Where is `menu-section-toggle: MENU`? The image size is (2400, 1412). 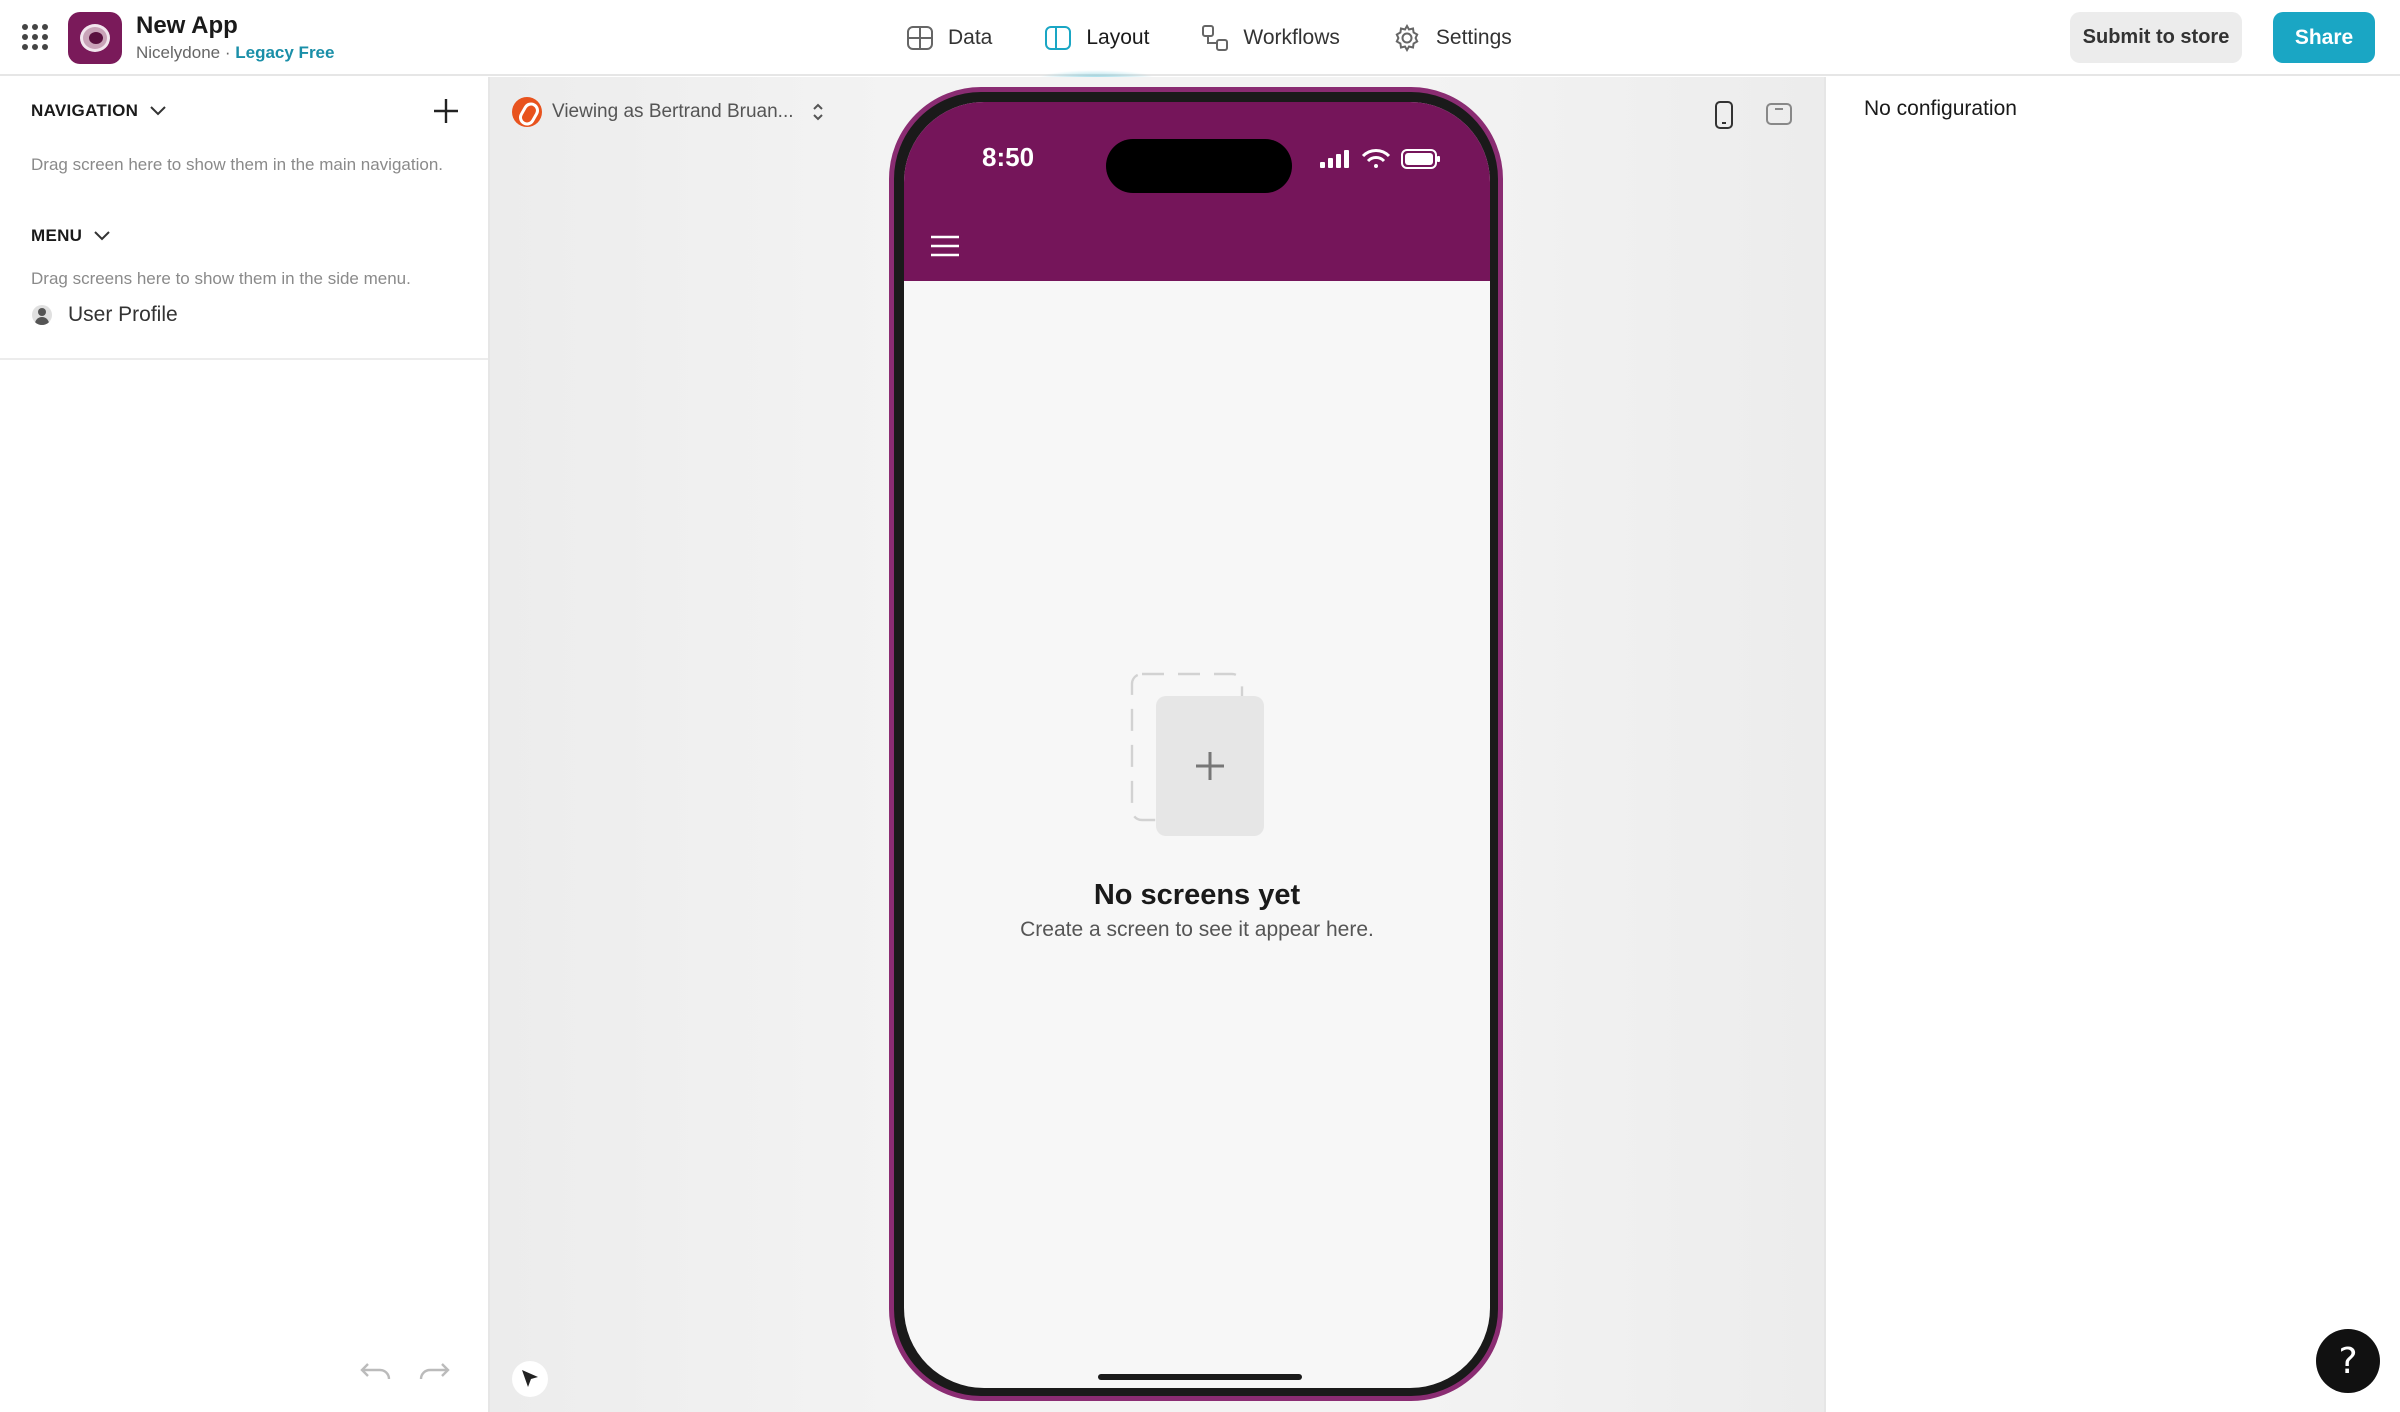 menu-section-toggle: MENU is located at coordinates (70, 236).